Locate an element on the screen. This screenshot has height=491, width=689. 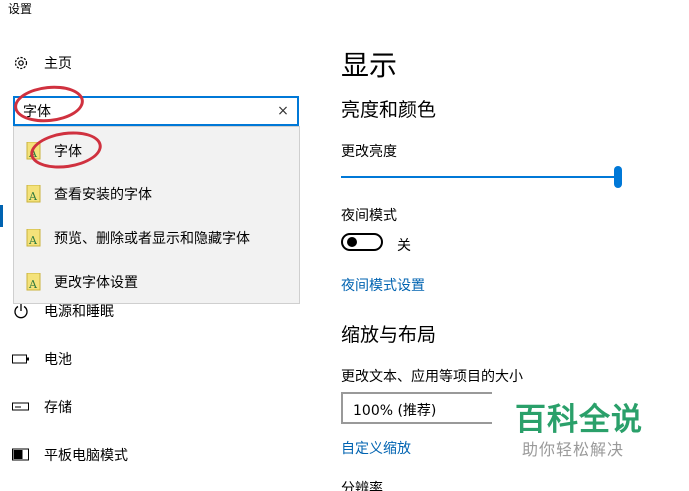
night-mode-settings-link: 夜间模式设置 is located at coordinates (383, 285).